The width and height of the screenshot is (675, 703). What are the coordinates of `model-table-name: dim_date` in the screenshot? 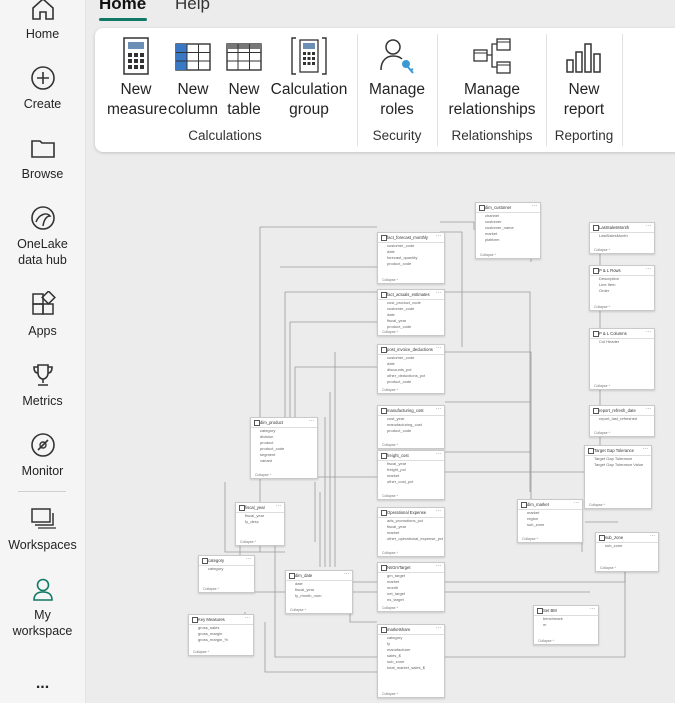 It's located at (319, 576).